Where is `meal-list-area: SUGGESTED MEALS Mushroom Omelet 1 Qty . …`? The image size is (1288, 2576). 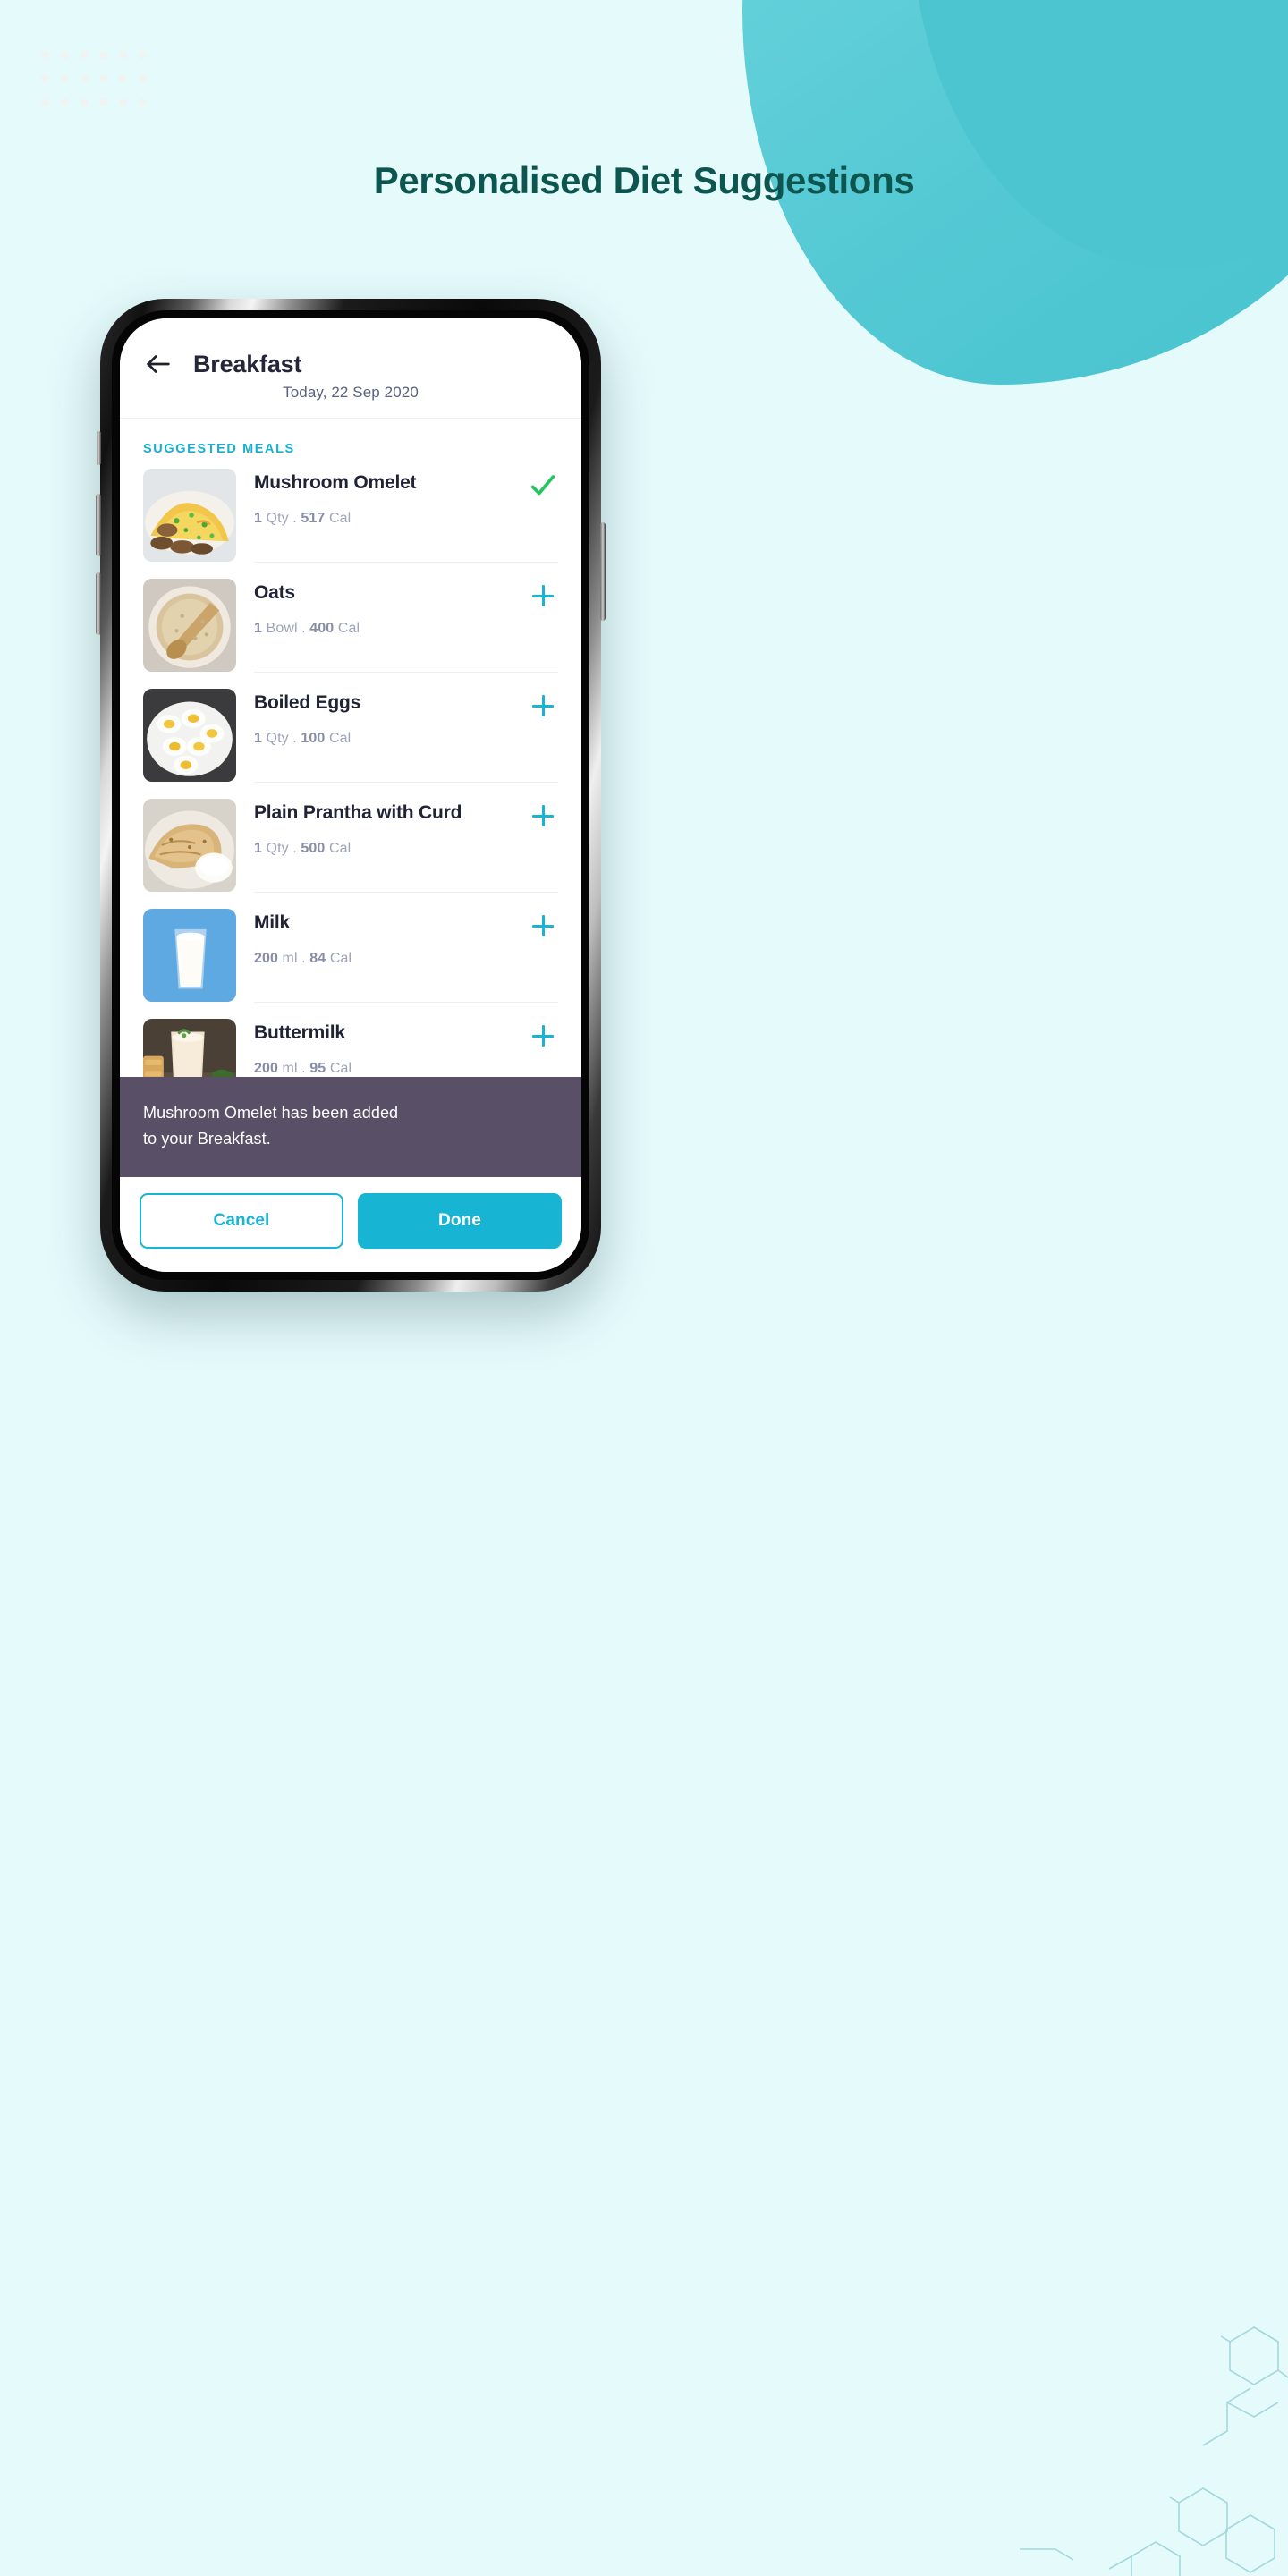
meal-list-area: SUGGESTED MEALS Mushroom Omelet 1 Qty . … is located at coordinates (350, 798).